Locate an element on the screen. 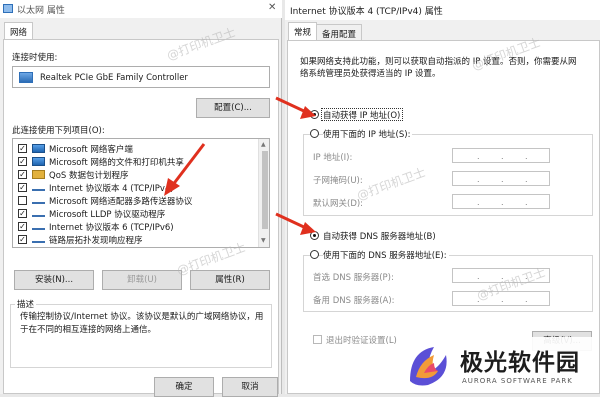  items-scrollbar: ▲ ▼ is located at coordinates (263, 193).